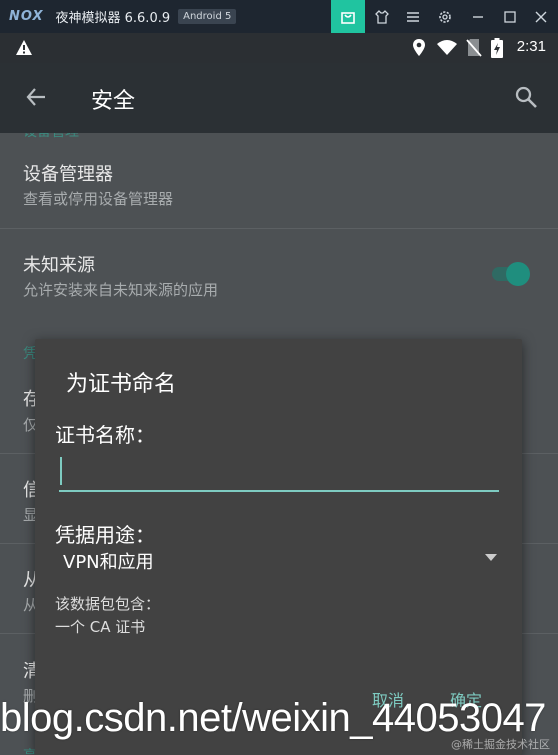  Describe the element at coordinates (279, 228) in the screenshot. I see `divider` at that location.